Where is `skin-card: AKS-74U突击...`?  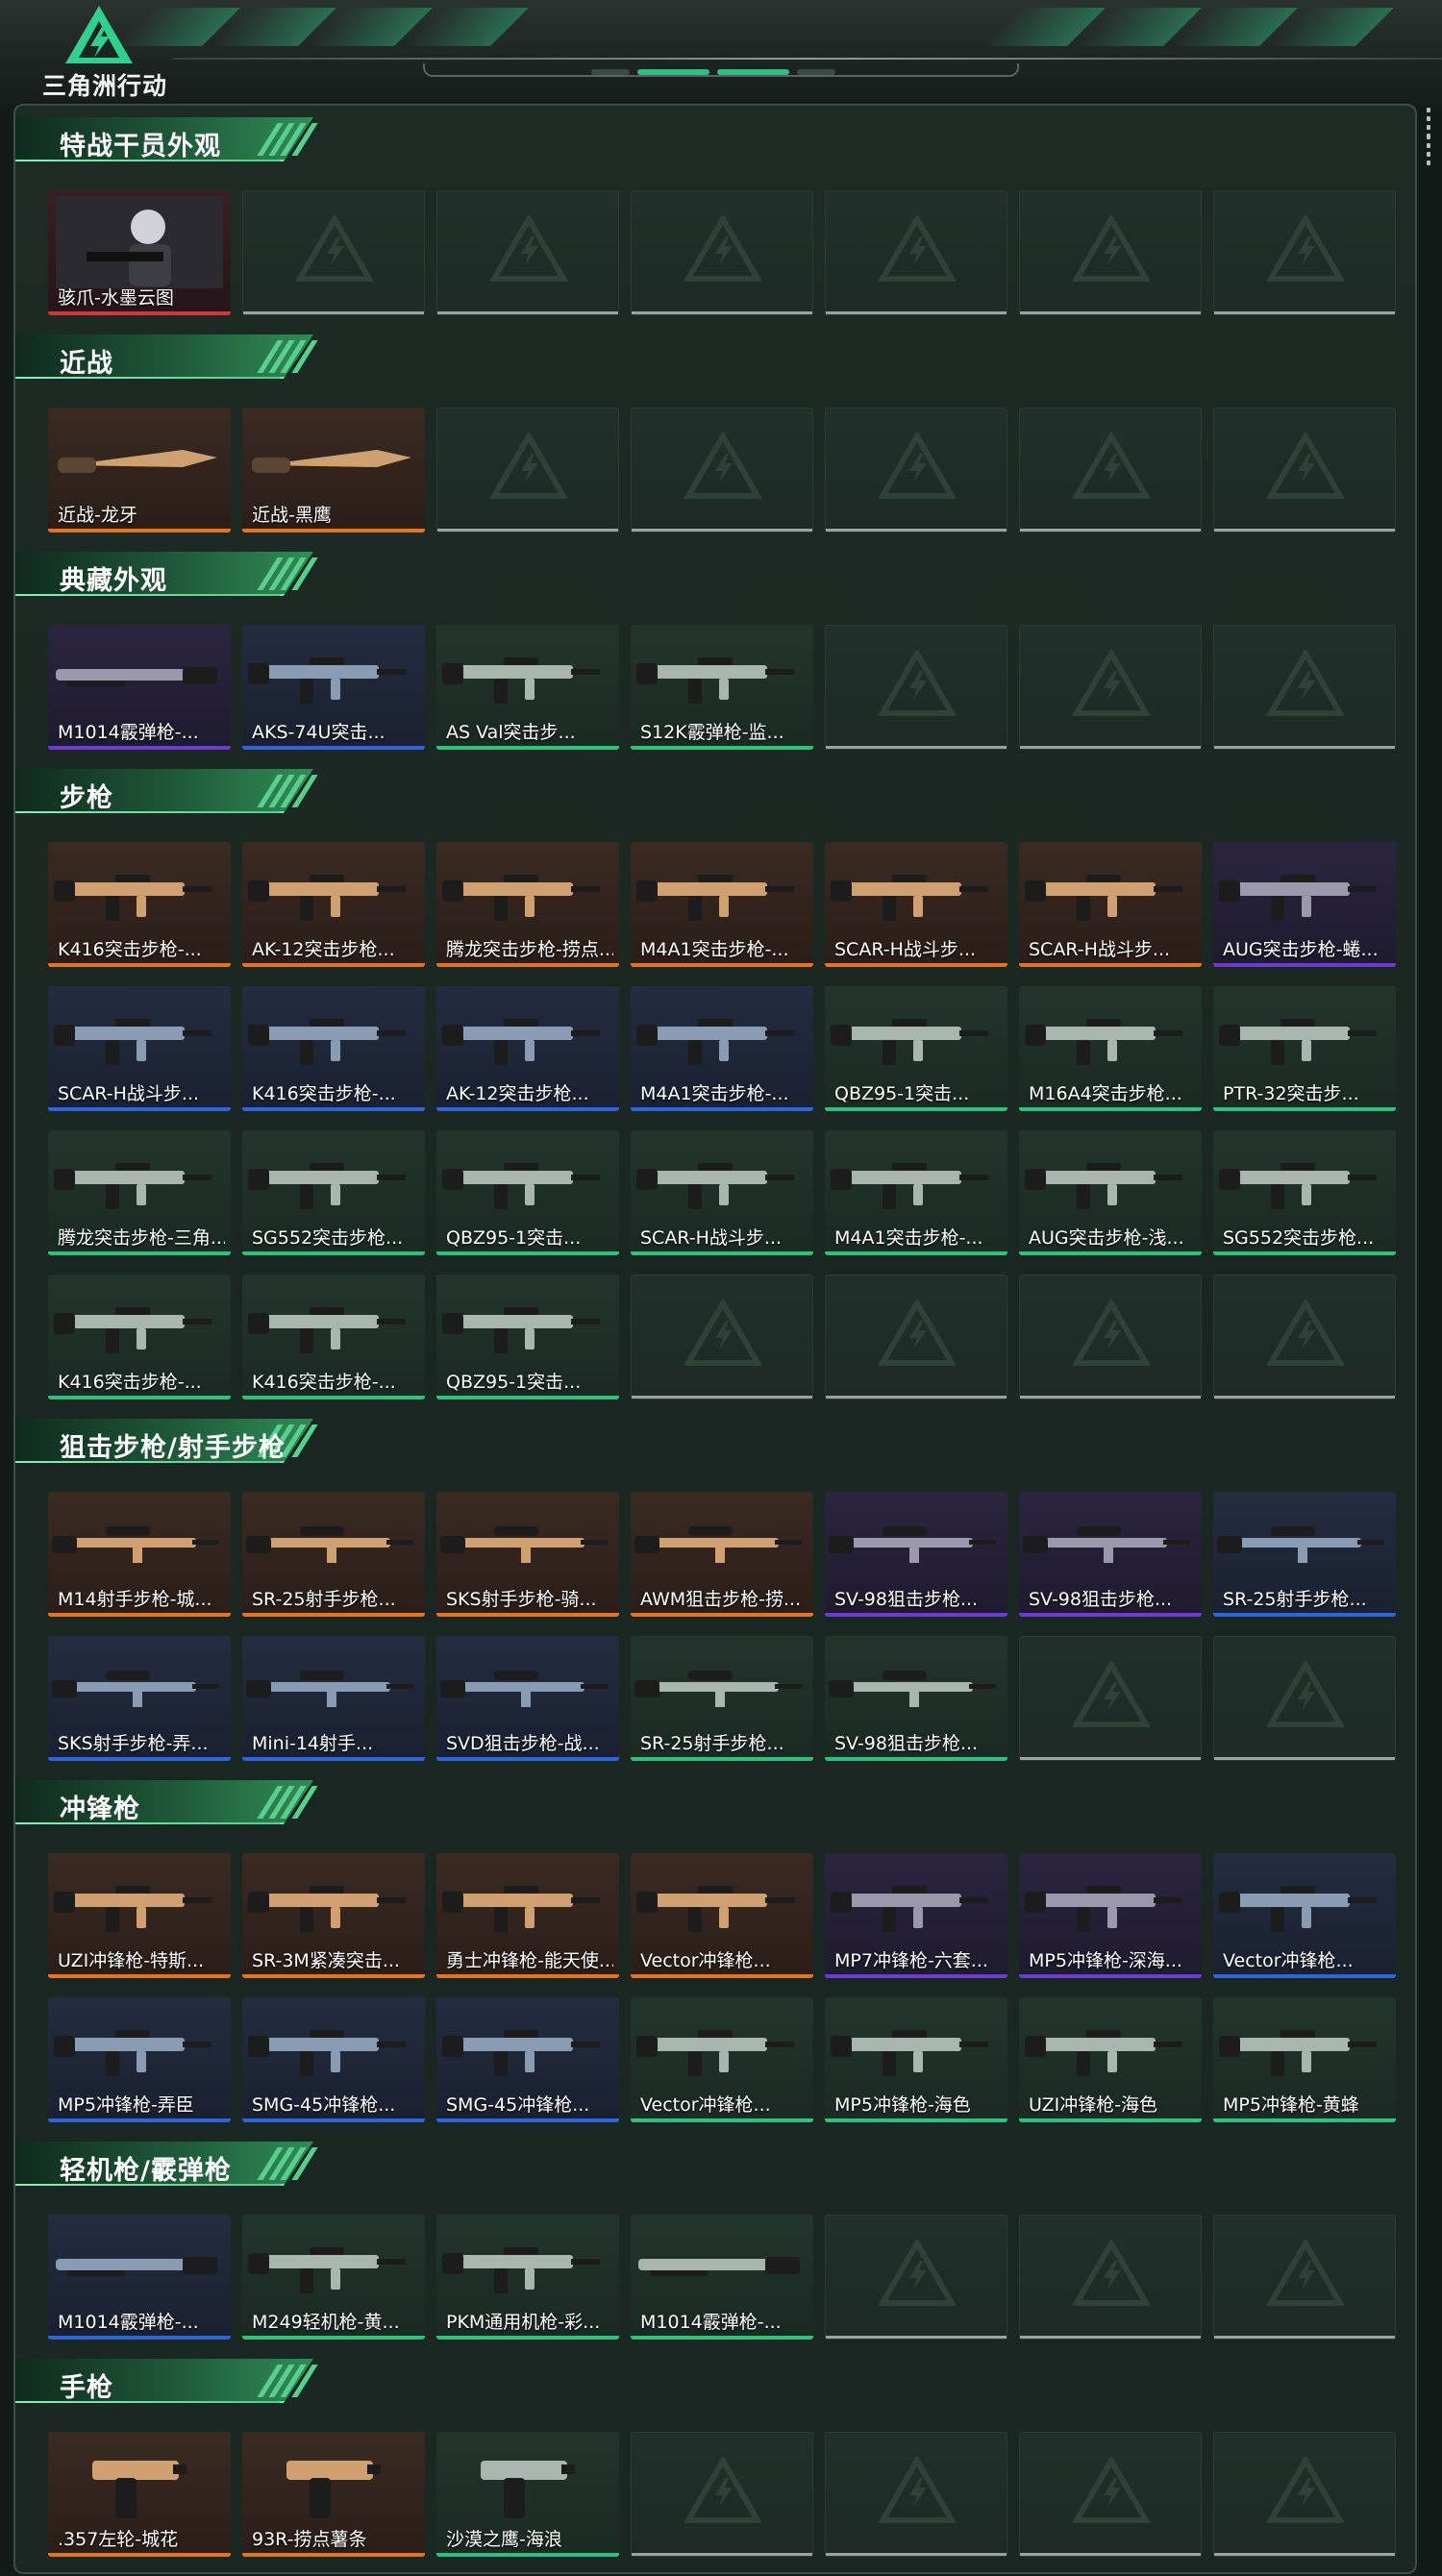 skin-card: AKS-74U突击... is located at coordinates (333, 687).